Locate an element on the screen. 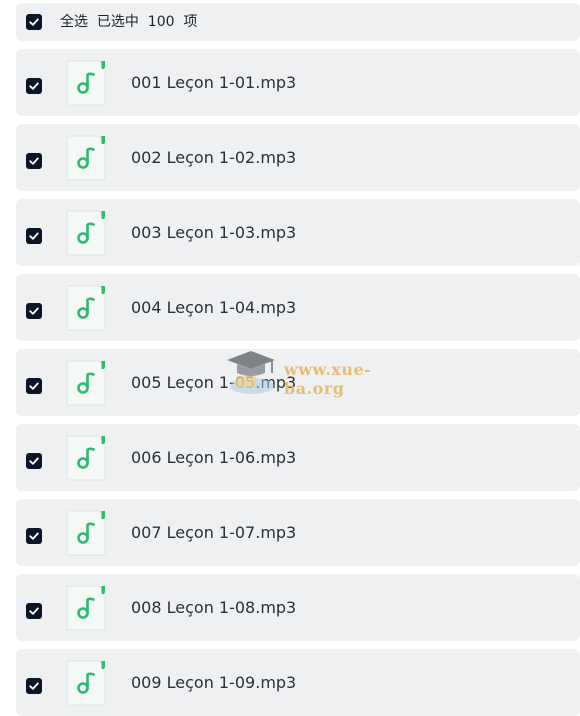 The image size is (580, 716). file-name: 007 Leçon 1-07.mp3 is located at coordinates (214, 532).